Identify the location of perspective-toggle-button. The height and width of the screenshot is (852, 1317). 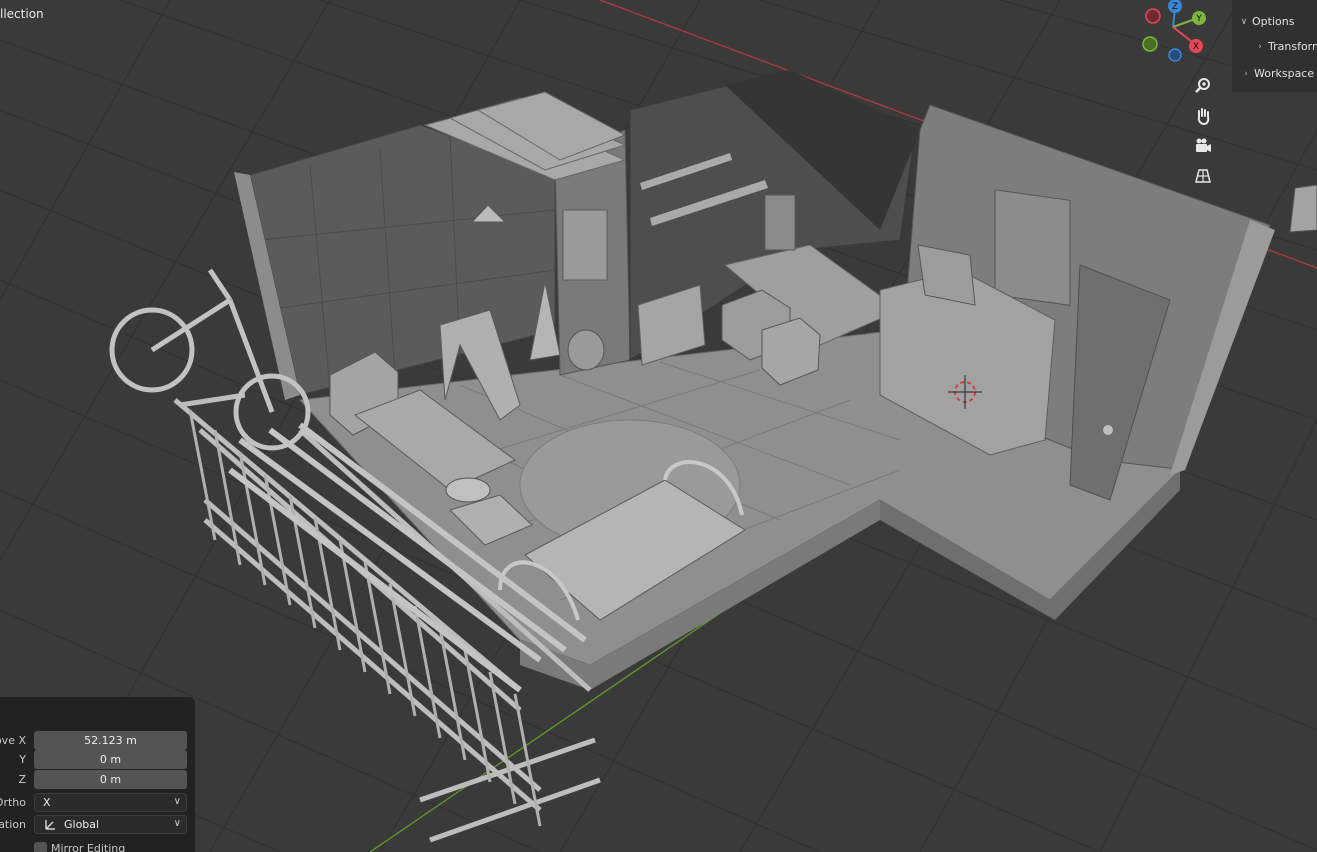
(1203, 176).